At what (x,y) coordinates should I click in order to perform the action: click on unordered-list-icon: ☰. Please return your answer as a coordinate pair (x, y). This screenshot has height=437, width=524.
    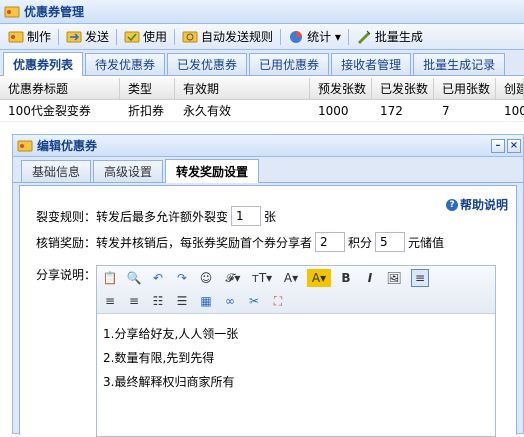
    Looking at the image, I should click on (182, 301).